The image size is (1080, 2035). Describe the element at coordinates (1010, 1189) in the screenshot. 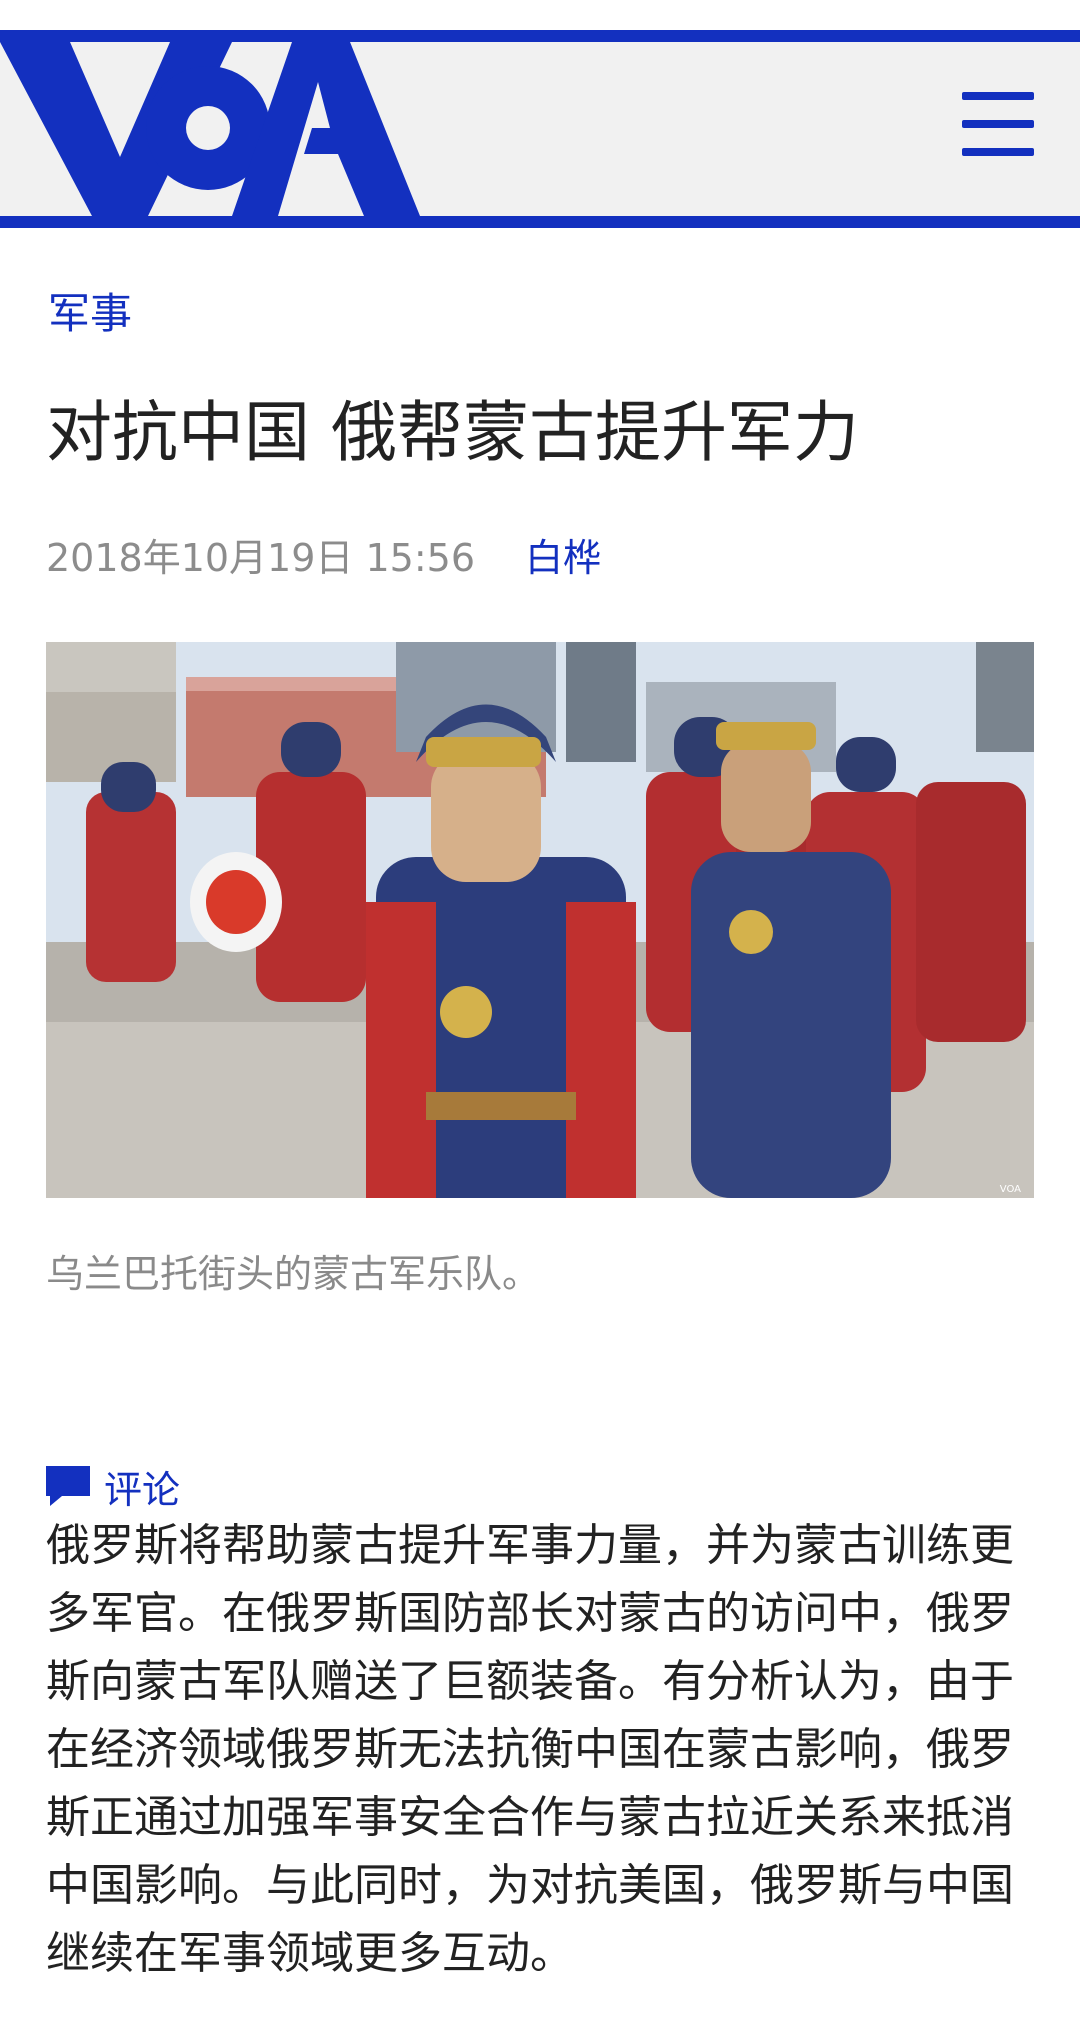

I see `photo-watermark: VOA` at that location.